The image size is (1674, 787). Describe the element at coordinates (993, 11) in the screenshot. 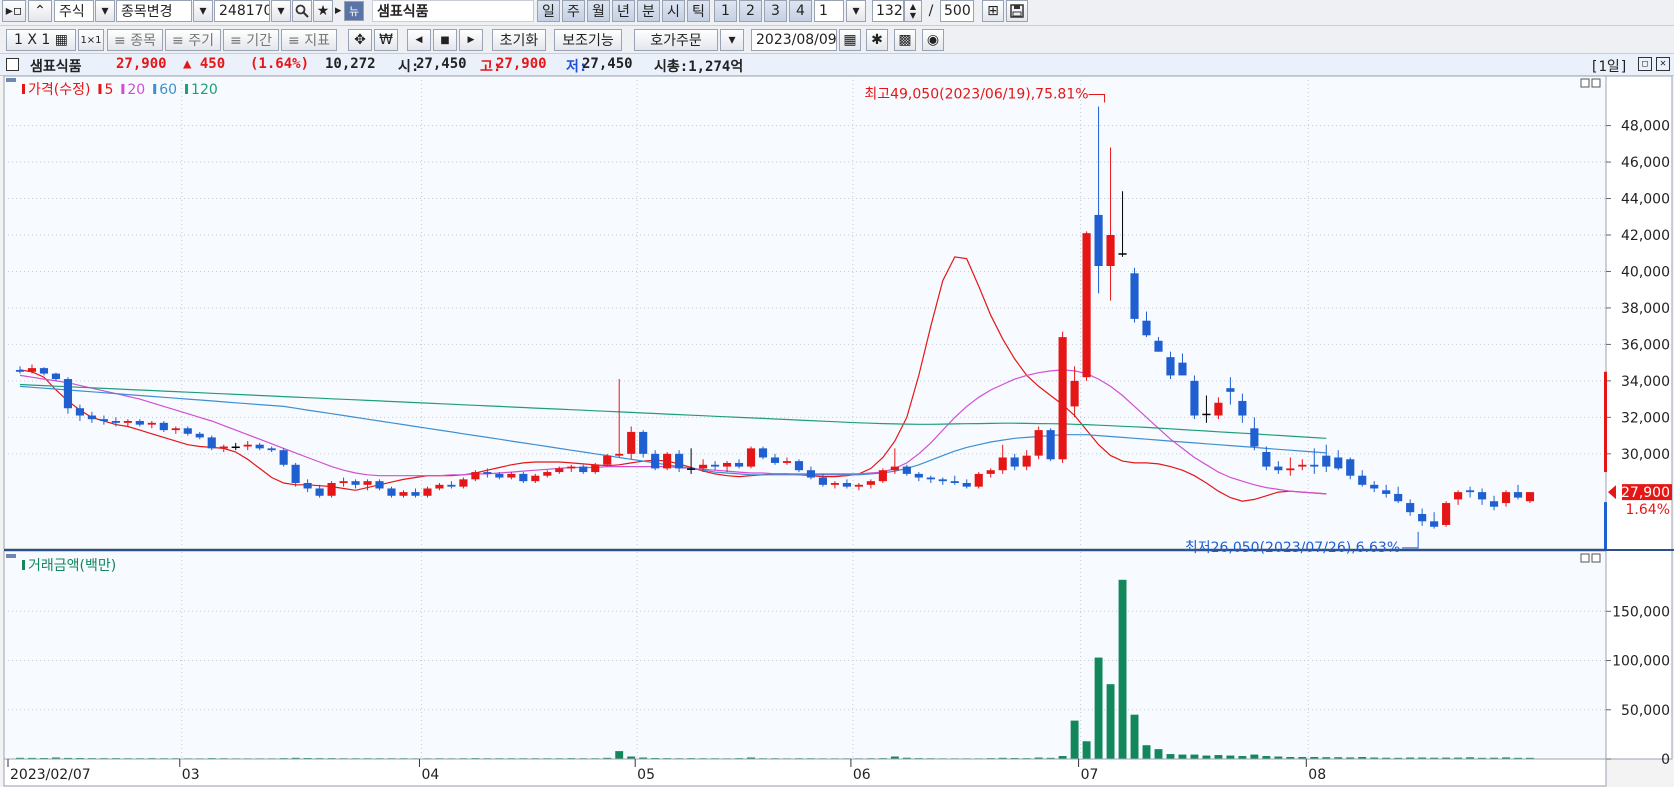

I see `new-window-button: ⊞` at that location.